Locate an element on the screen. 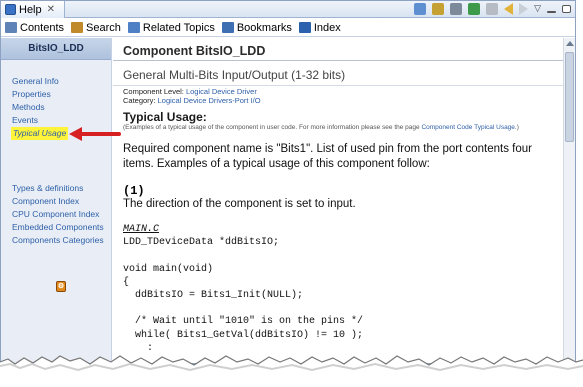 Image resolution: width=583 pixels, height=387 pixels. code-line: ddBitsIO = Bits1_Init(NULL); is located at coordinates (213, 296).